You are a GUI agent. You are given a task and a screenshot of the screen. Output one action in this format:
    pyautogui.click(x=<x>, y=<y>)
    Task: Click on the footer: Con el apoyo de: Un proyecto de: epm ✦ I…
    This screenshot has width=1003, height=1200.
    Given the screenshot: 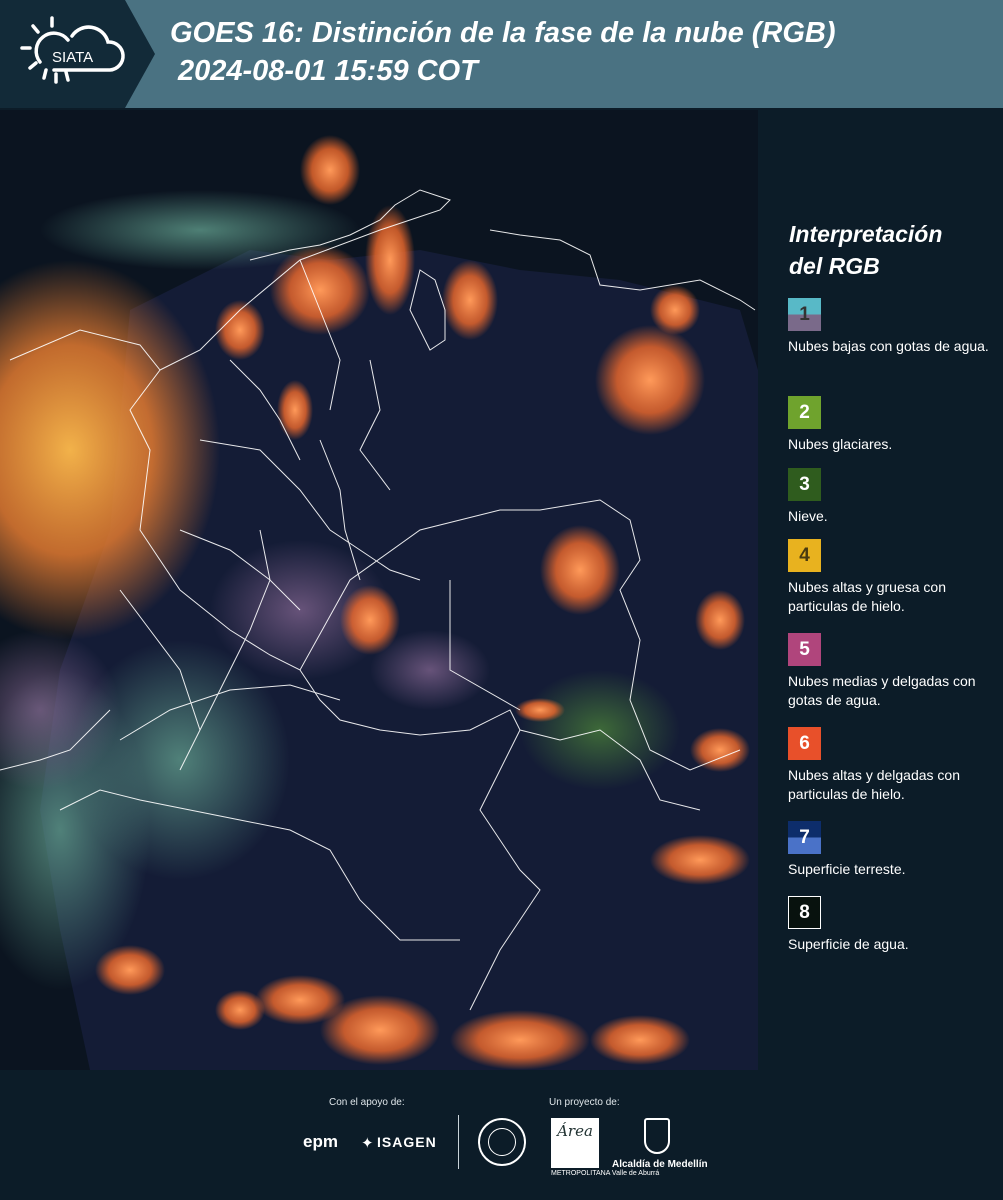 What is the action you would take?
    pyautogui.click(x=501, y=1135)
    